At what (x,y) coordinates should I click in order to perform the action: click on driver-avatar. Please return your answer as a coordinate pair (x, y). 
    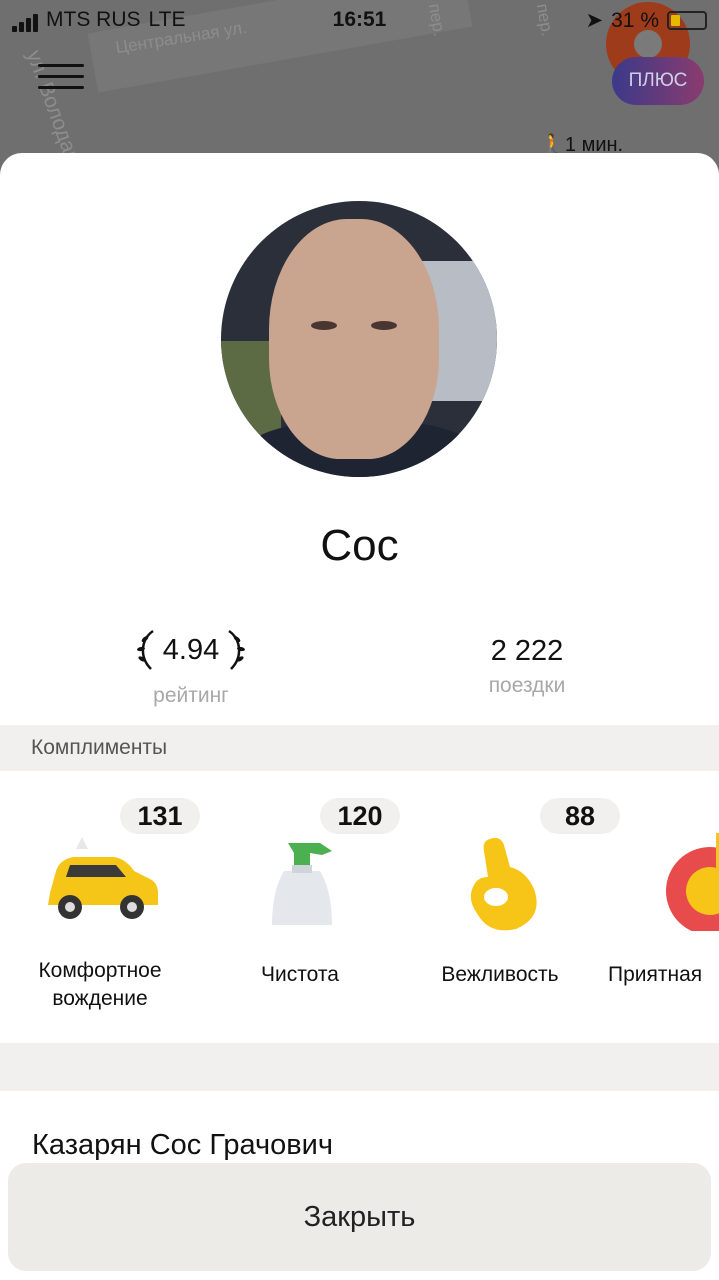
    Looking at the image, I should click on (359, 339).